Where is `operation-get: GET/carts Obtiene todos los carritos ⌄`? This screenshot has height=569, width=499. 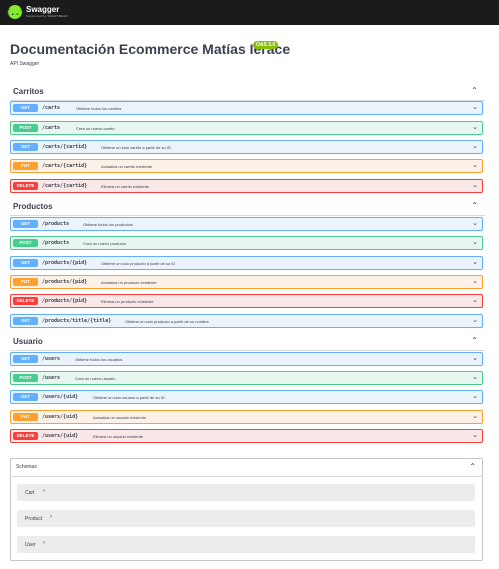
operation-get: GET/carts Obtiene todos los carritos ⌄ is located at coordinates (246, 108).